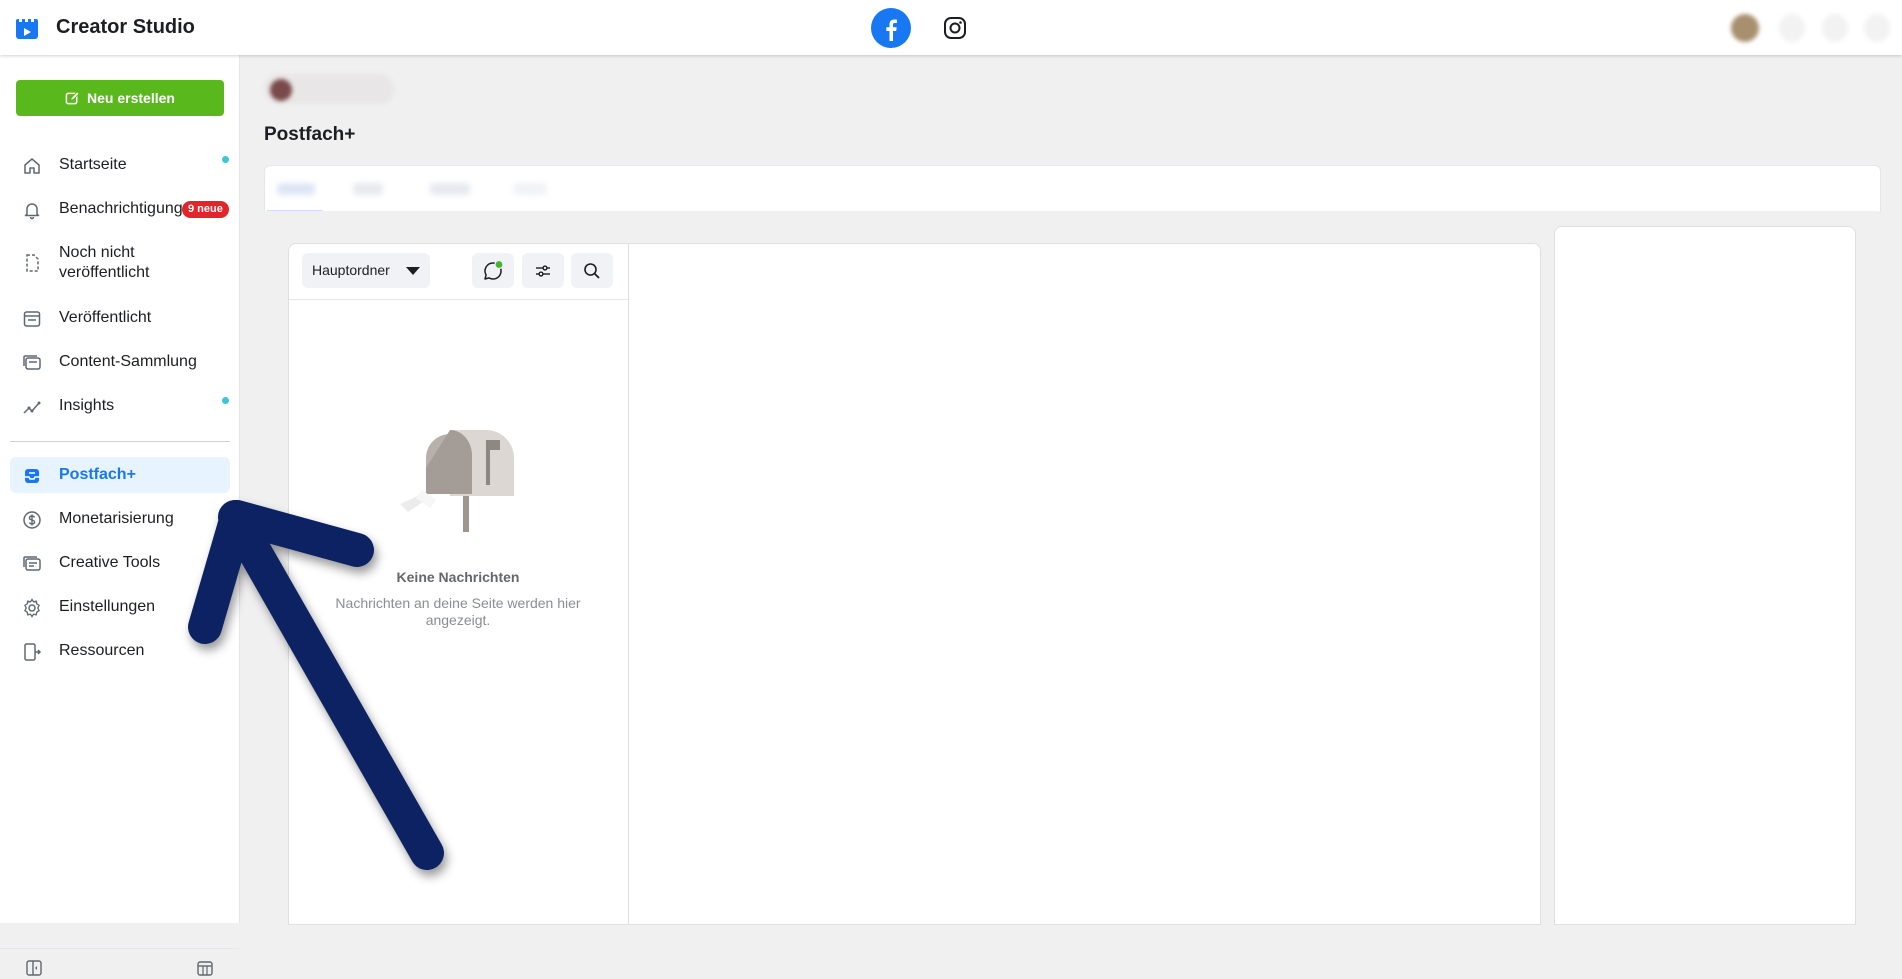  I want to click on top-bar: Creator Studio, so click(951, 27).